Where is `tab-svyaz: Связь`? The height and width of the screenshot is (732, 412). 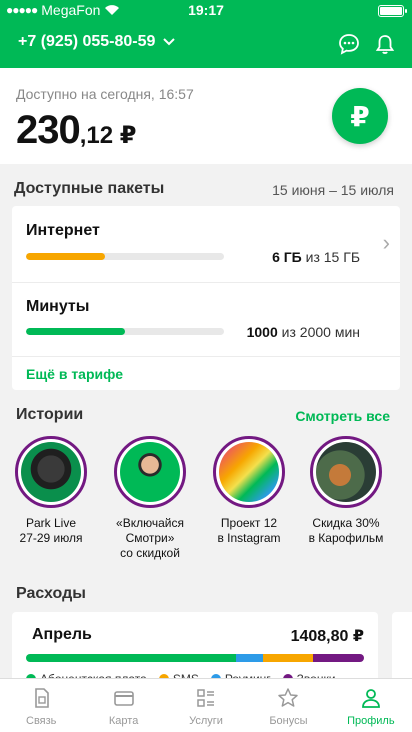
tab-svyaz: Связь is located at coordinates (41, 705).